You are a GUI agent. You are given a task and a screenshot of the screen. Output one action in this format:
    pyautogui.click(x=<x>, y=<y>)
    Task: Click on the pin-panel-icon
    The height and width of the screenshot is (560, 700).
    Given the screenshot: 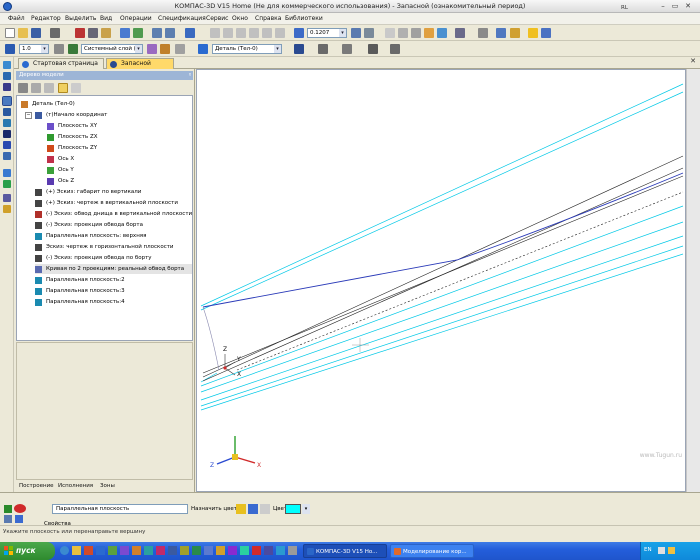 What is the action you would take?
    pyautogui.click(x=8, y=519)
    